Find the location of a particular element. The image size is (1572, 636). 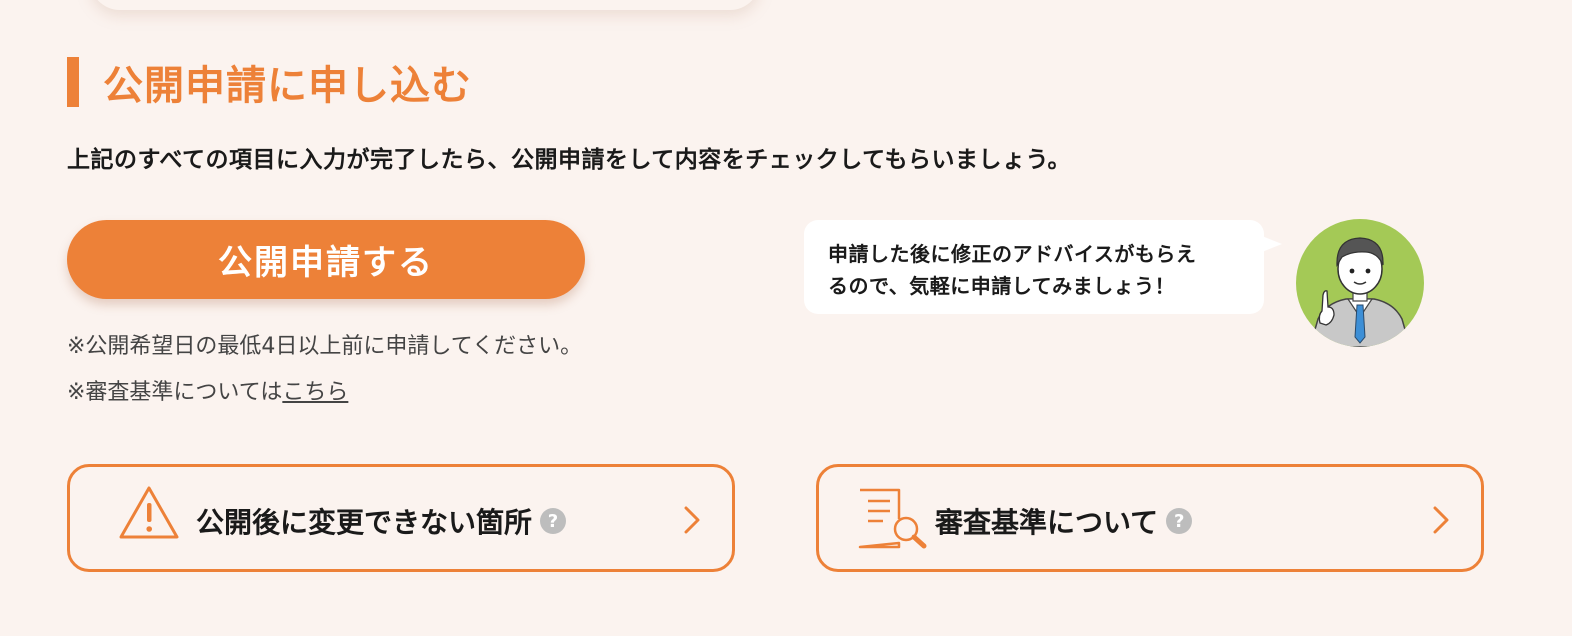

top-card-edge is located at coordinates (425, 5).